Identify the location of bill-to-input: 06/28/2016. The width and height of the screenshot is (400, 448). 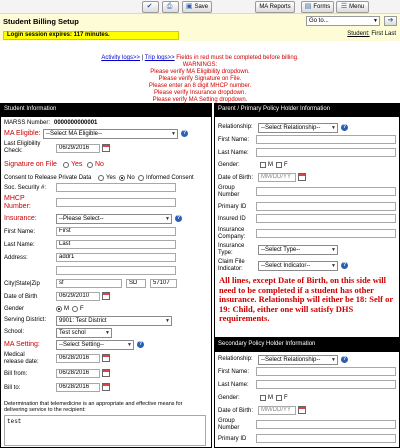
(78, 387).